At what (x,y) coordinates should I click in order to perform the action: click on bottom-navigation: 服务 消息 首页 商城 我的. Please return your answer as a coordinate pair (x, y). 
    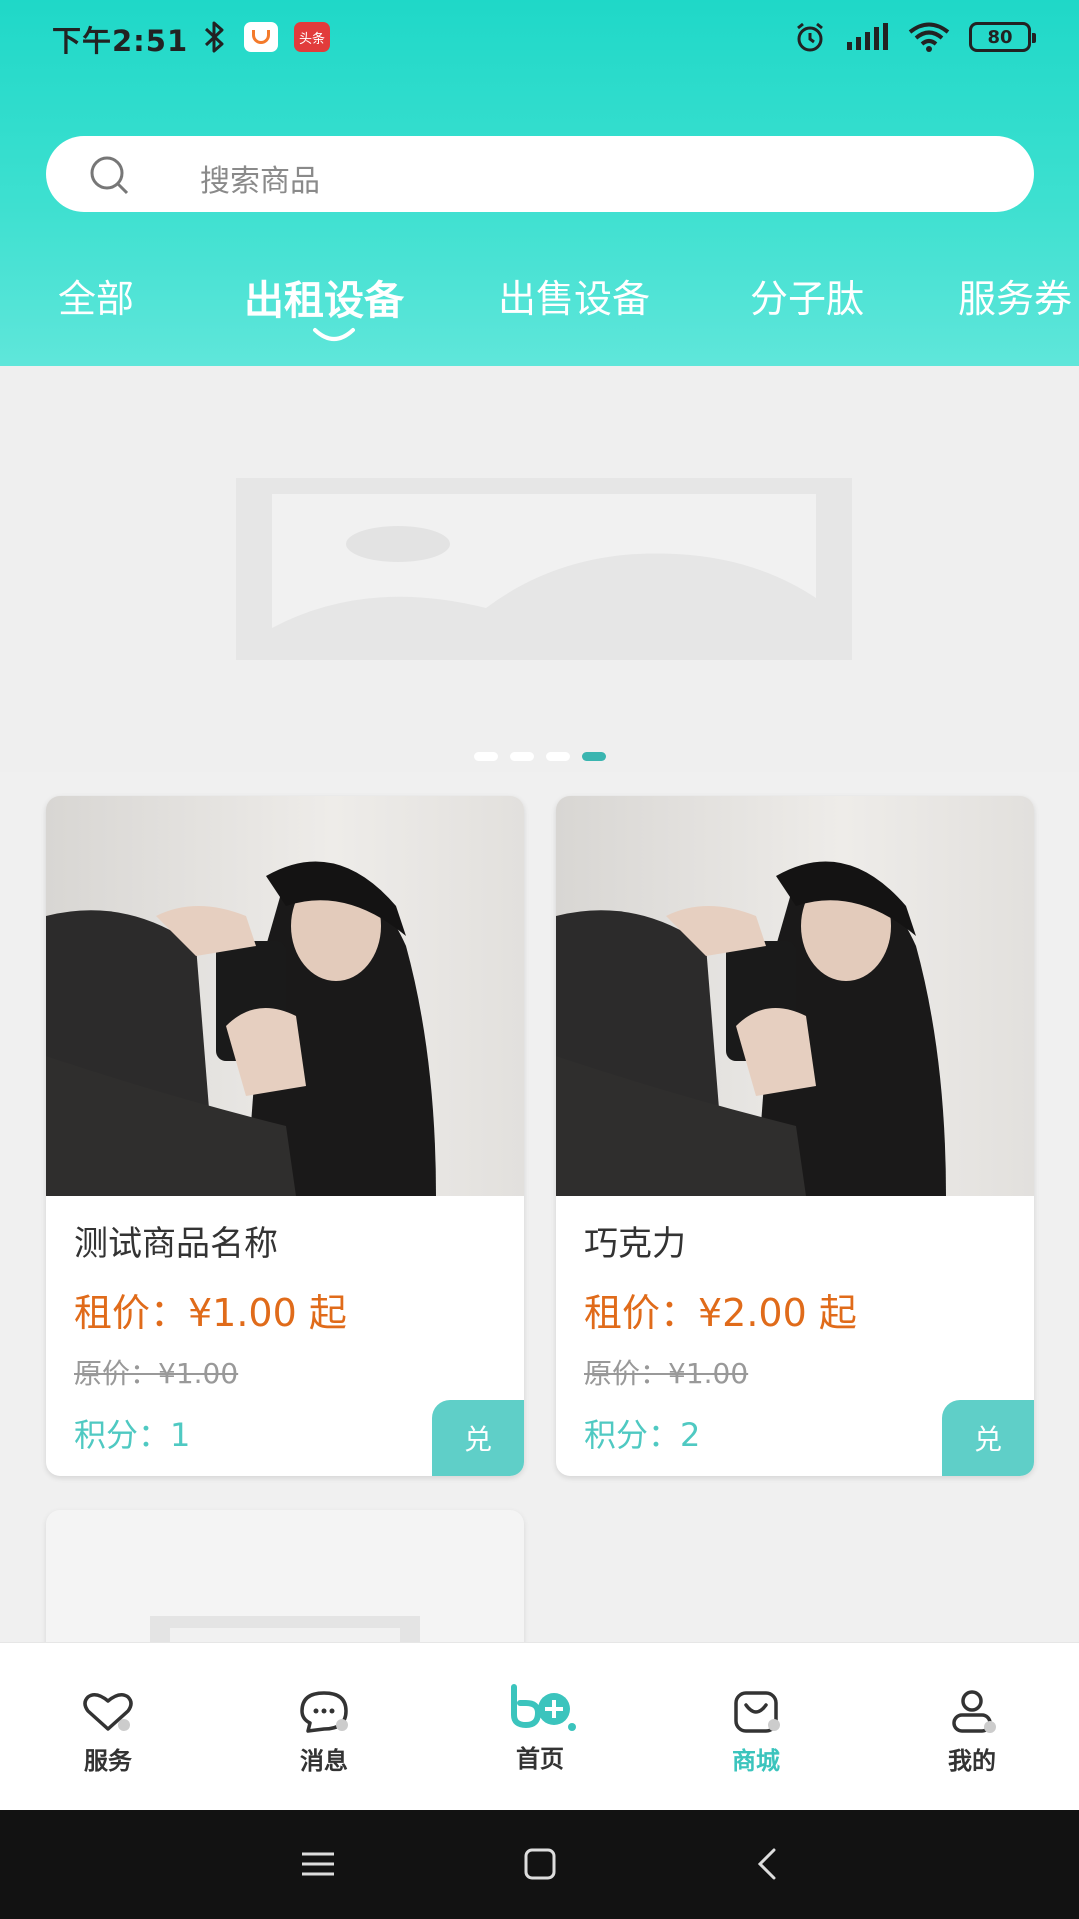
    Looking at the image, I should click on (539, 1726).